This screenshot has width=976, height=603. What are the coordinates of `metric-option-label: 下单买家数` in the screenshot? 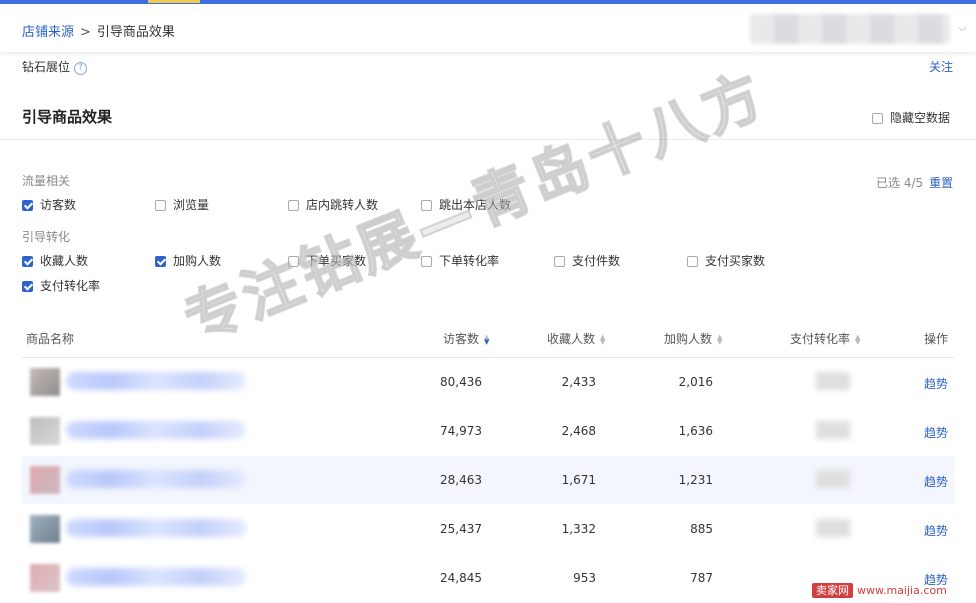 It's located at (336, 261).